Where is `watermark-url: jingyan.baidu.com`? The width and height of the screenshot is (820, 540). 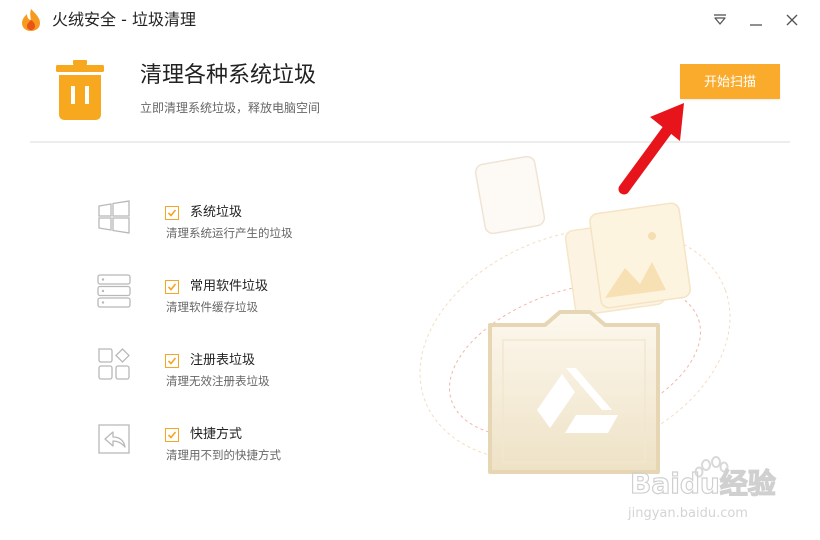
watermark-url: jingyan.baidu.com is located at coordinates (687, 513).